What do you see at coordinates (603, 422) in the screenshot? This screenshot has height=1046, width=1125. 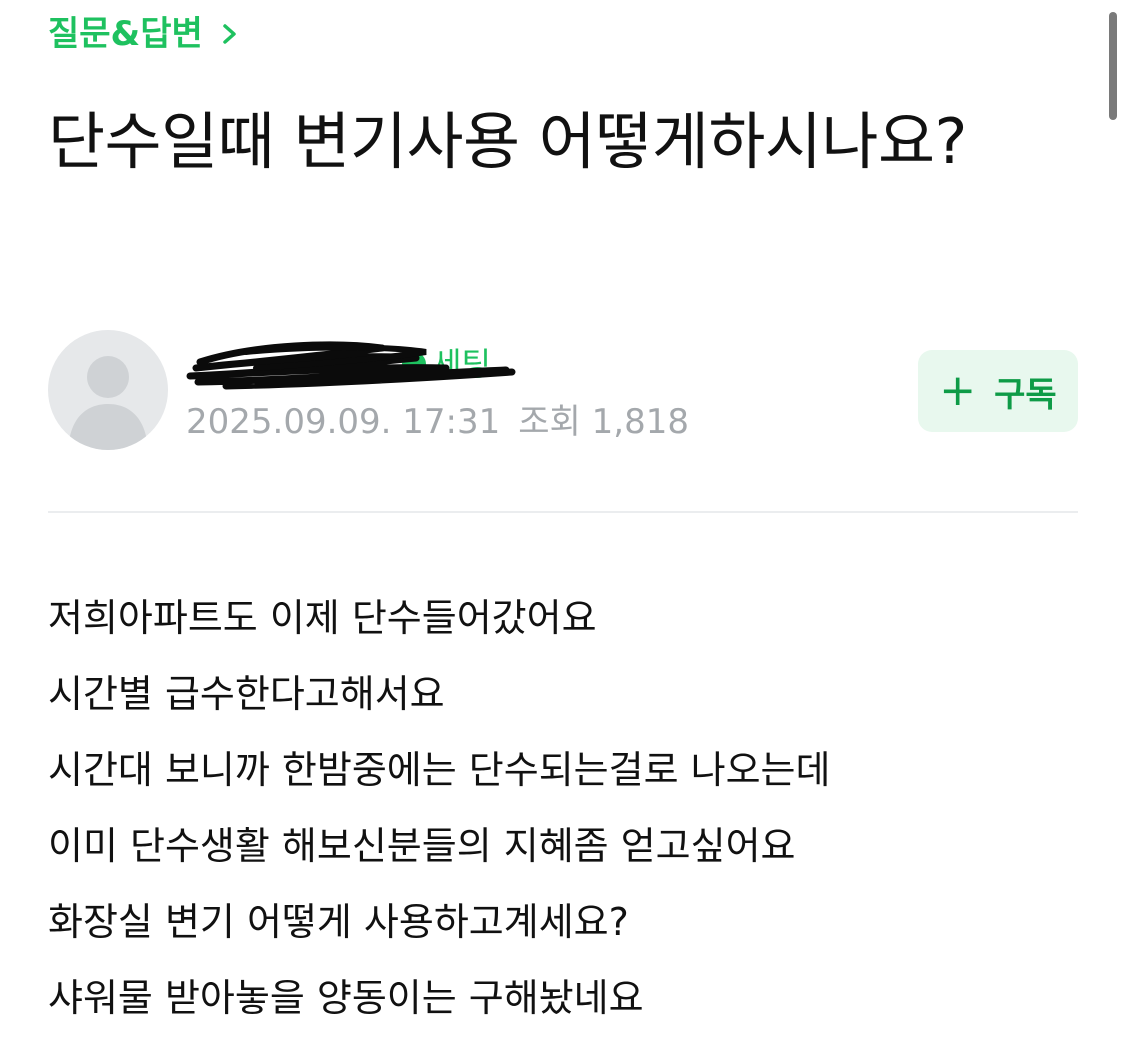 I see `post-views: 조회 1,818` at bounding box center [603, 422].